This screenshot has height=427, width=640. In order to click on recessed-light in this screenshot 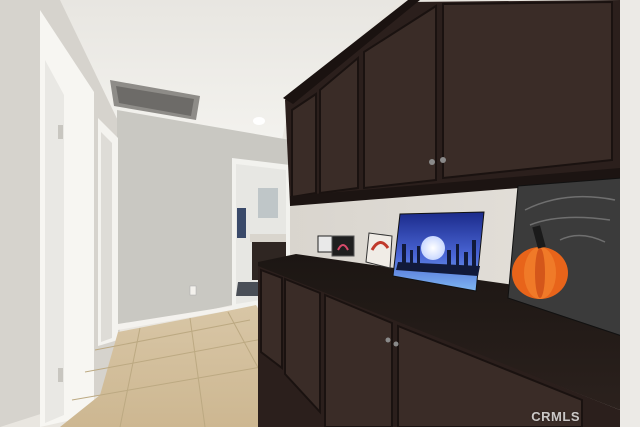, I will do `click(259, 121)`.